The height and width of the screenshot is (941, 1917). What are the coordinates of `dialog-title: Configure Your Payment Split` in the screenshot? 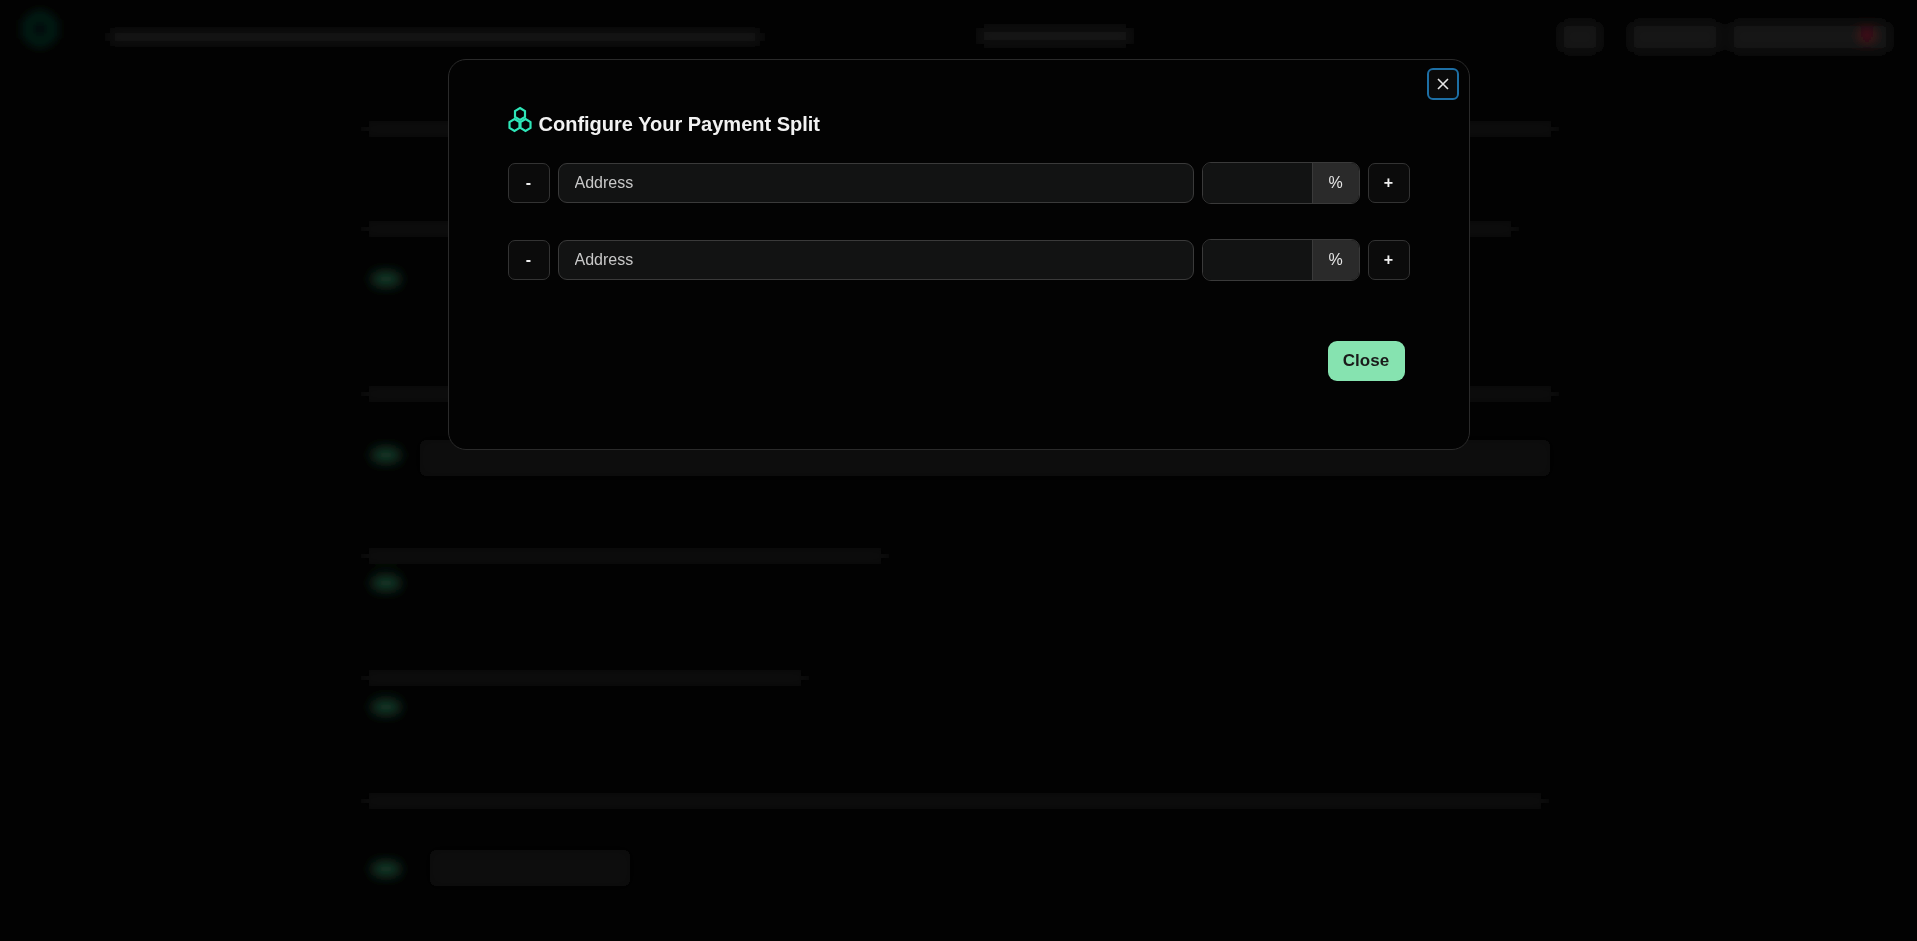 It's located at (679, 124).